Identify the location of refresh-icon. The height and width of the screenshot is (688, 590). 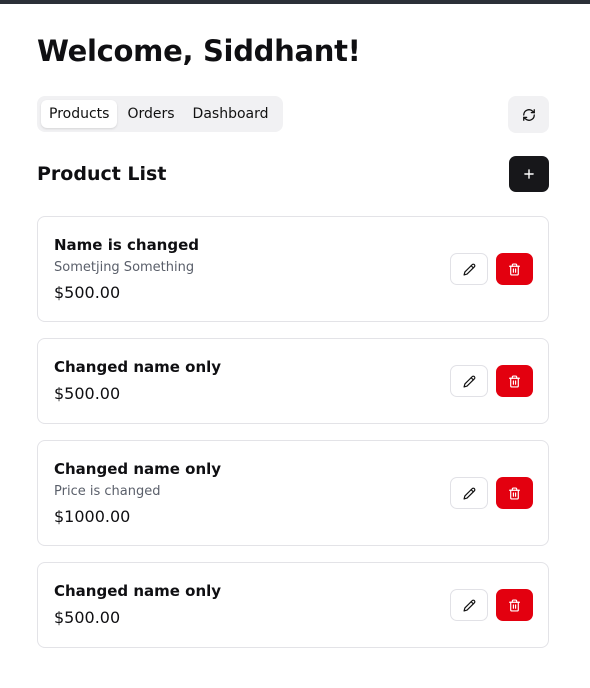
(529, 115).